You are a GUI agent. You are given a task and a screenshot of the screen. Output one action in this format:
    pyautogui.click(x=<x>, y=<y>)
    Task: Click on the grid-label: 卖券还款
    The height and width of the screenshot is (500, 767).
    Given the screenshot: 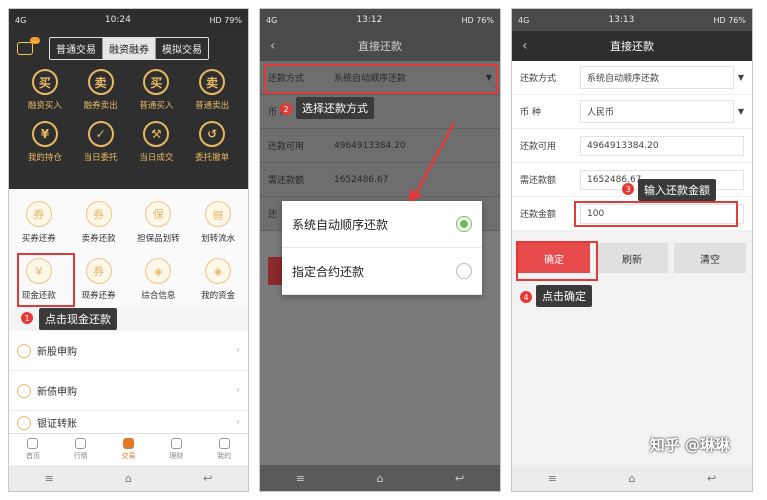 What is the action you would take?
    pyautogui.click(x=98, y=239)
    